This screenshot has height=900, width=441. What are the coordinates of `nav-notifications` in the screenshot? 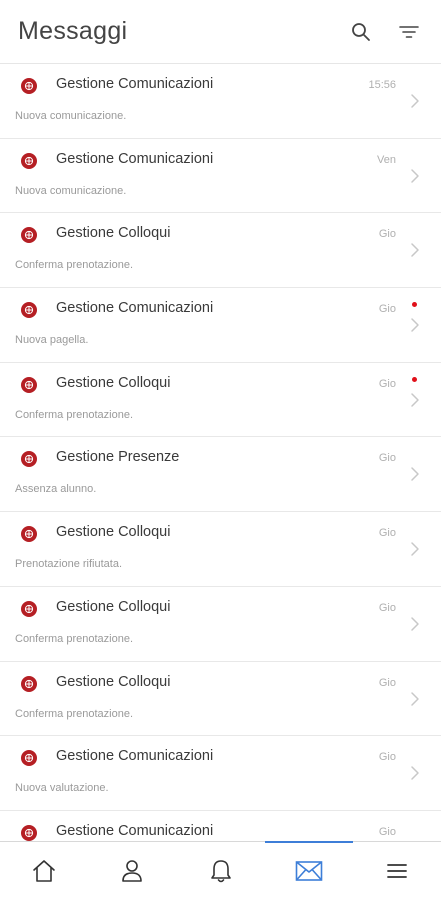 It's located at (220, 871).